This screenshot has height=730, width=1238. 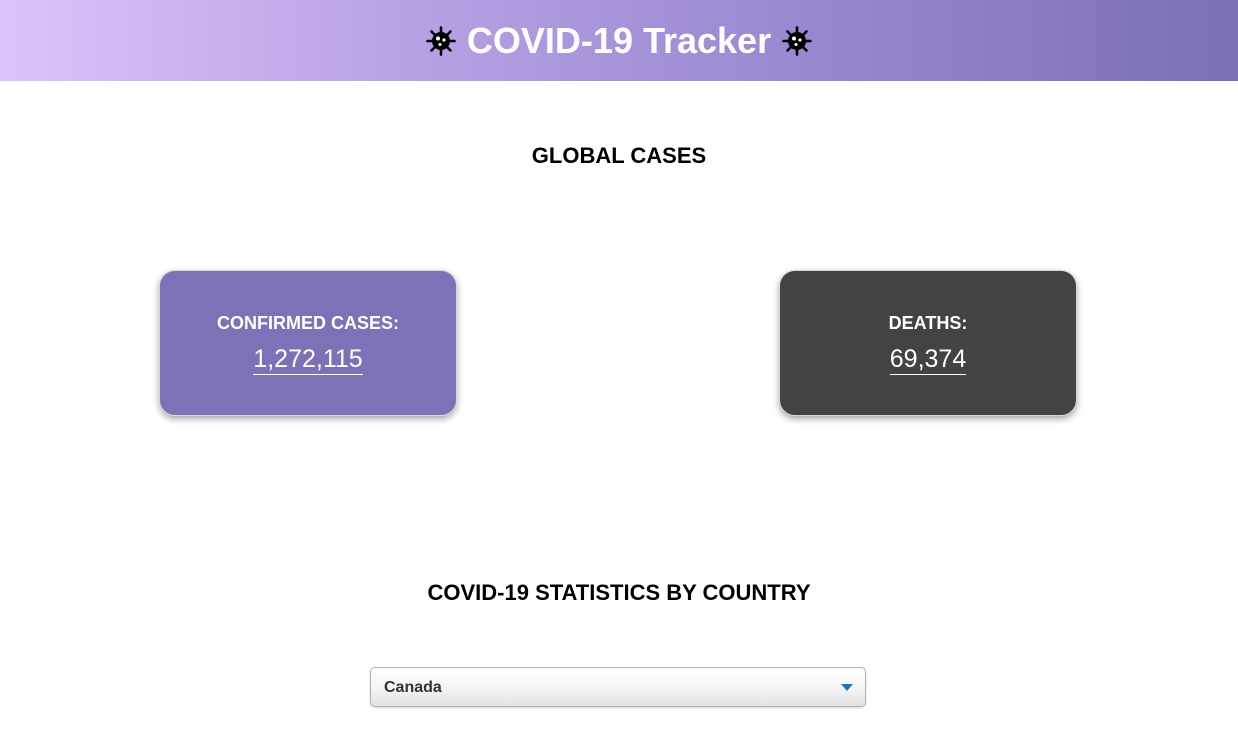 What do you see at coordinates (928, 343) in the screenshot?
I see `deaths-card: DEATHS: 69,374` at bounding box center [928, 343].